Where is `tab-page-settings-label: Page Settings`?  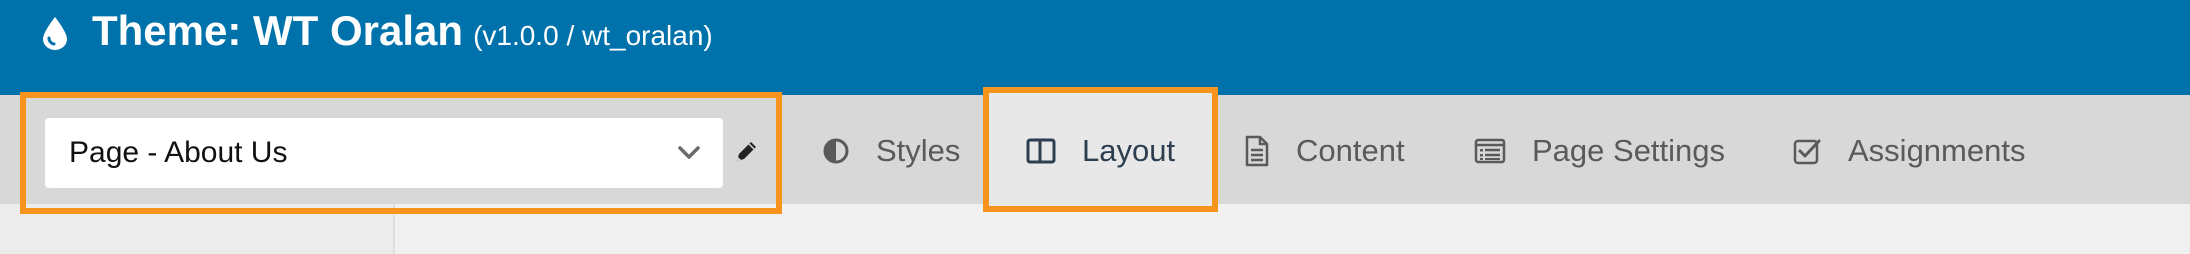
tab-page-settings-label: Page Settings is located at coordinates (1629, 150).